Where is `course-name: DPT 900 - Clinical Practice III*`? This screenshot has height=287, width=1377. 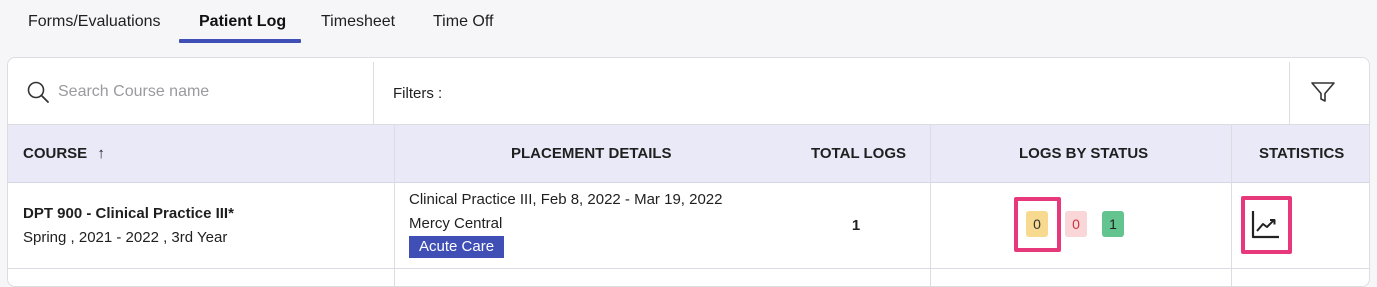
course-name: DPT 900 - Clinical Practice III* is located at coordinates (128, 213).